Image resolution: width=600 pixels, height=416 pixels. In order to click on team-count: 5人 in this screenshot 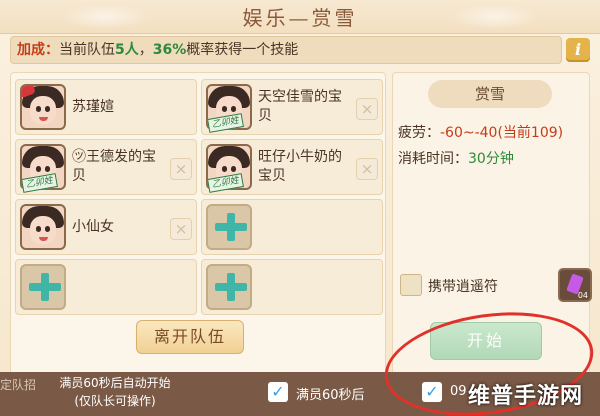, I will do `click(127, 50)`.